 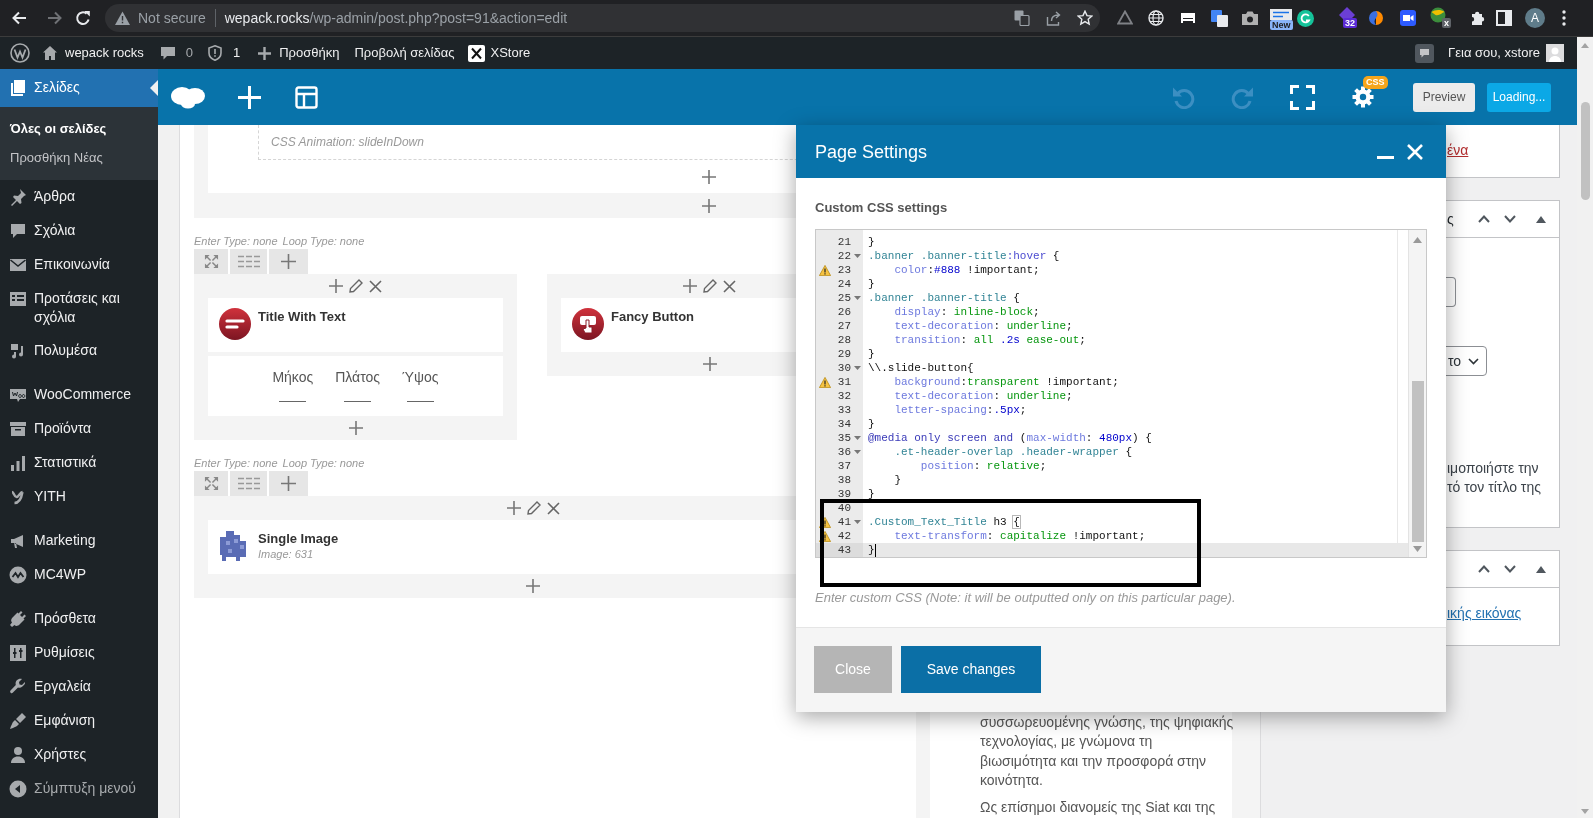 What do you see at coordinates (79, 575) in the screenshot?
I see `sidebar-menu-item: MC4WP` at bounding box center [79, 575].